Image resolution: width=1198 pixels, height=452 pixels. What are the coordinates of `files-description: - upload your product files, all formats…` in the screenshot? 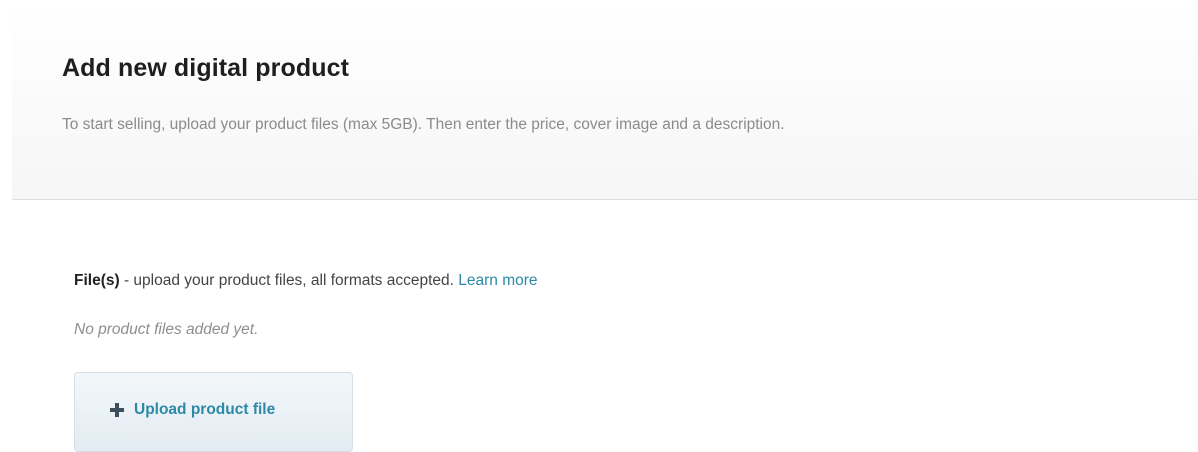 It's located at (289, 280).